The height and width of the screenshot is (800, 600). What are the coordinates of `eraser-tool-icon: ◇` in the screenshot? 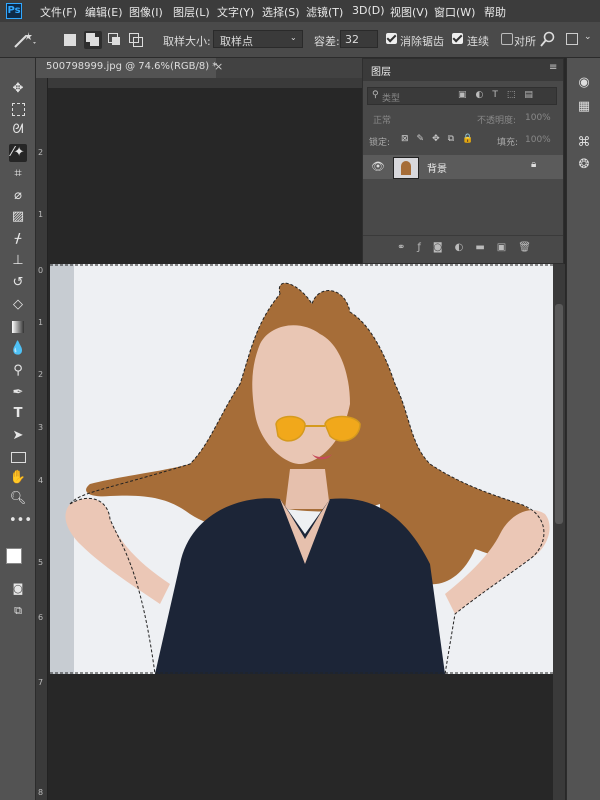 It's located at (18, 305).